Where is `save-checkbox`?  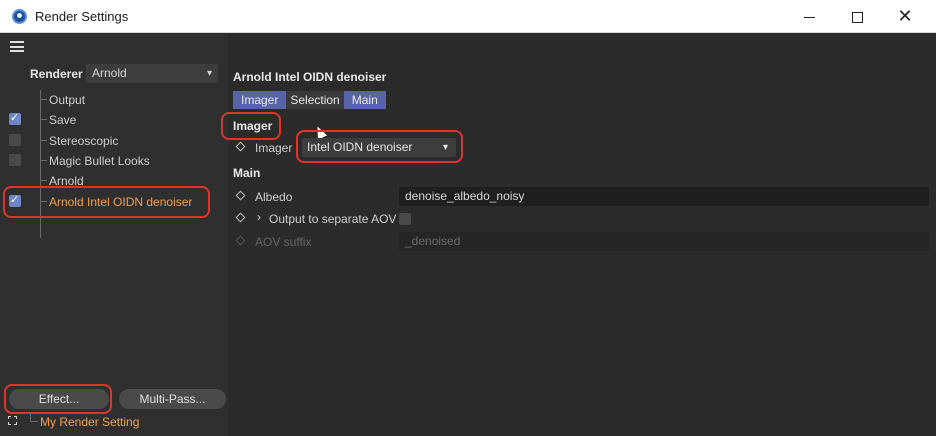
save-checkbox is located at coordinates (15, 118).